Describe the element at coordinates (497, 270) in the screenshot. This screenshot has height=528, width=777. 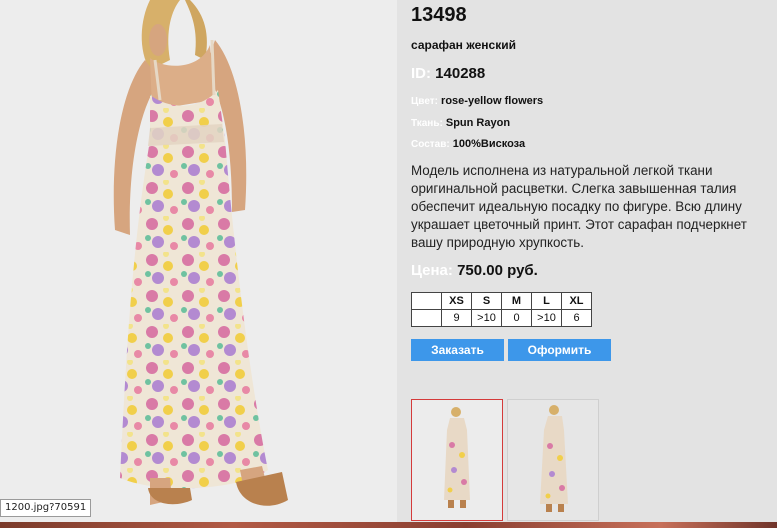
I see `price-value: 750.00 руб.` at that location.